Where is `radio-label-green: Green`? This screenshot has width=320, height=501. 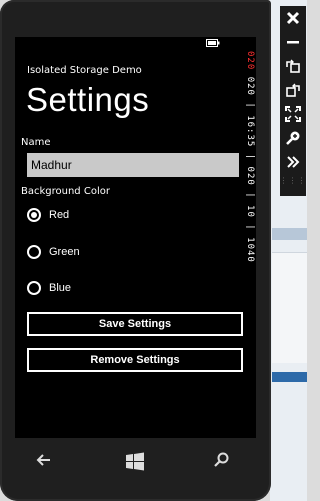
radio-label-green: Green is located at coordinates (64, 252).